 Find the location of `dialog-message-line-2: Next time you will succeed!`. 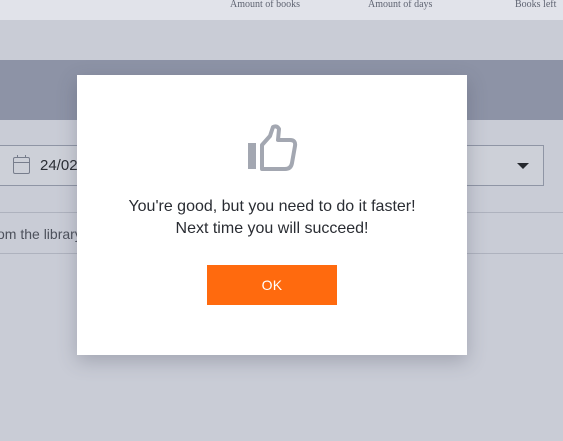

dialog-message-line-2: Next time you will succeed! is located at coordinates (272, 228).